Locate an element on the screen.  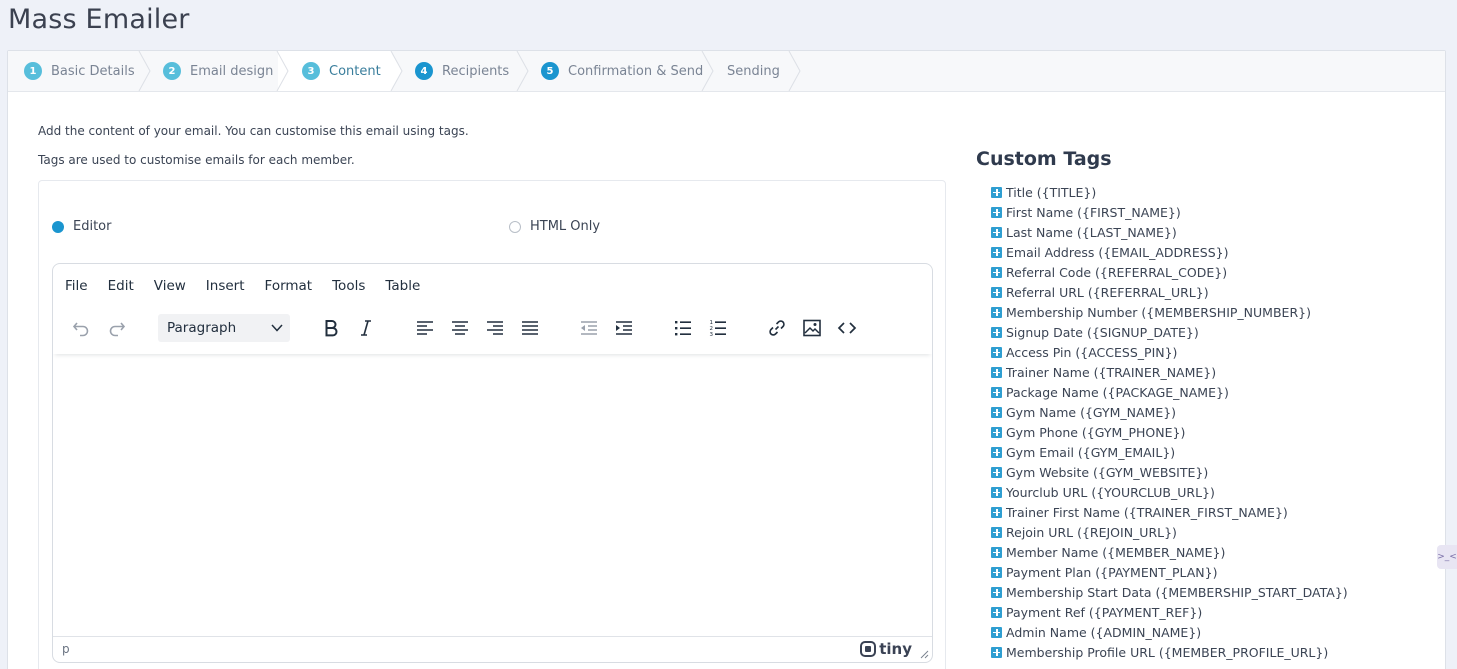
element-path: p is located at coordinates (66, 649).